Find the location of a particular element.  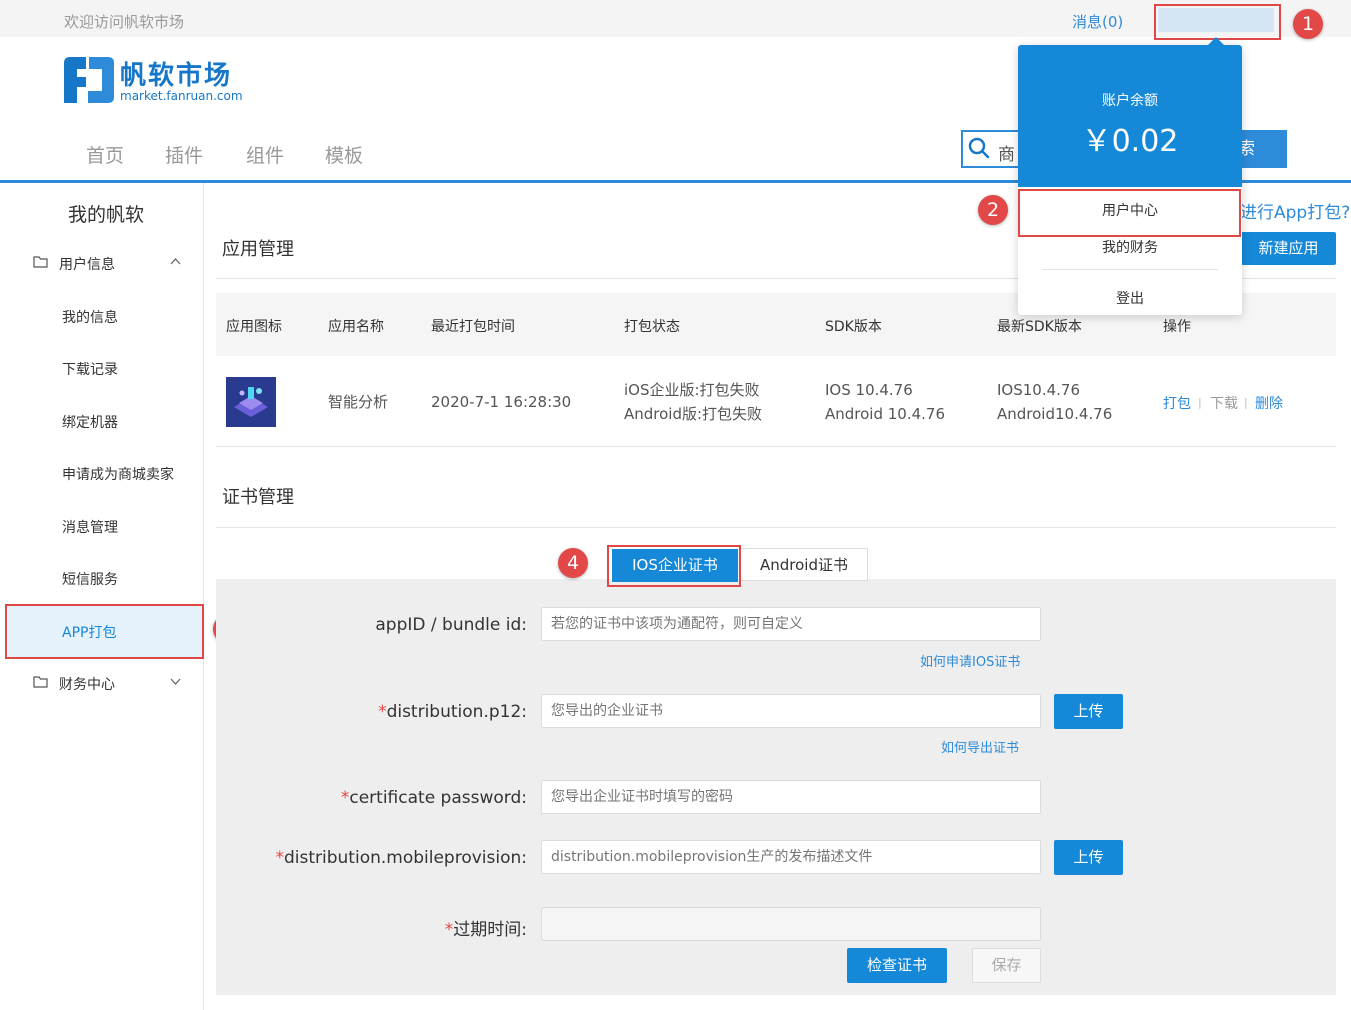

nav-components: 组件 is located at coordinates (265, 154).